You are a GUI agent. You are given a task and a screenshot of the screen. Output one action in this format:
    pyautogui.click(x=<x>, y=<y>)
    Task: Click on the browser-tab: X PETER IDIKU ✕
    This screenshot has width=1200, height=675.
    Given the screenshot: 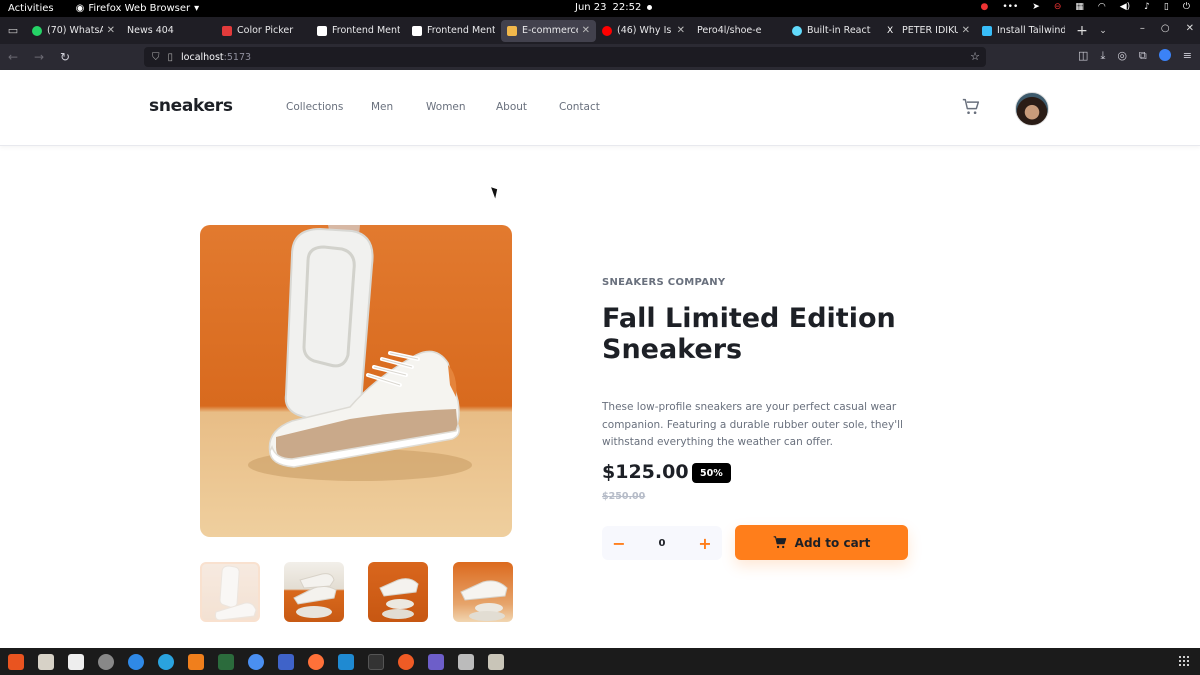 What is the action you would take?
    pyautogui.click(x=928, y=31)
    